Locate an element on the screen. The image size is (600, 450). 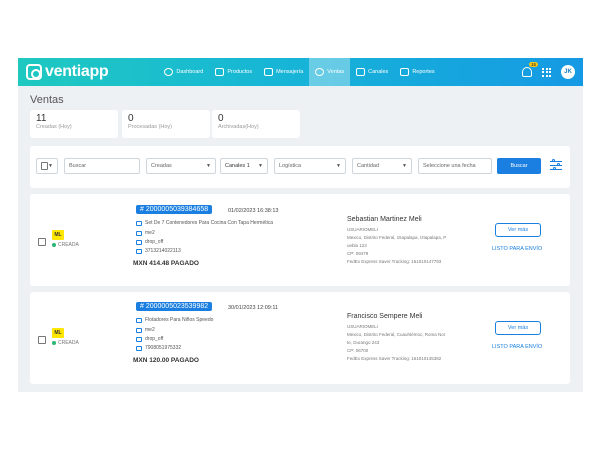
apps-grid-icon is located at coordinates (546, 72).